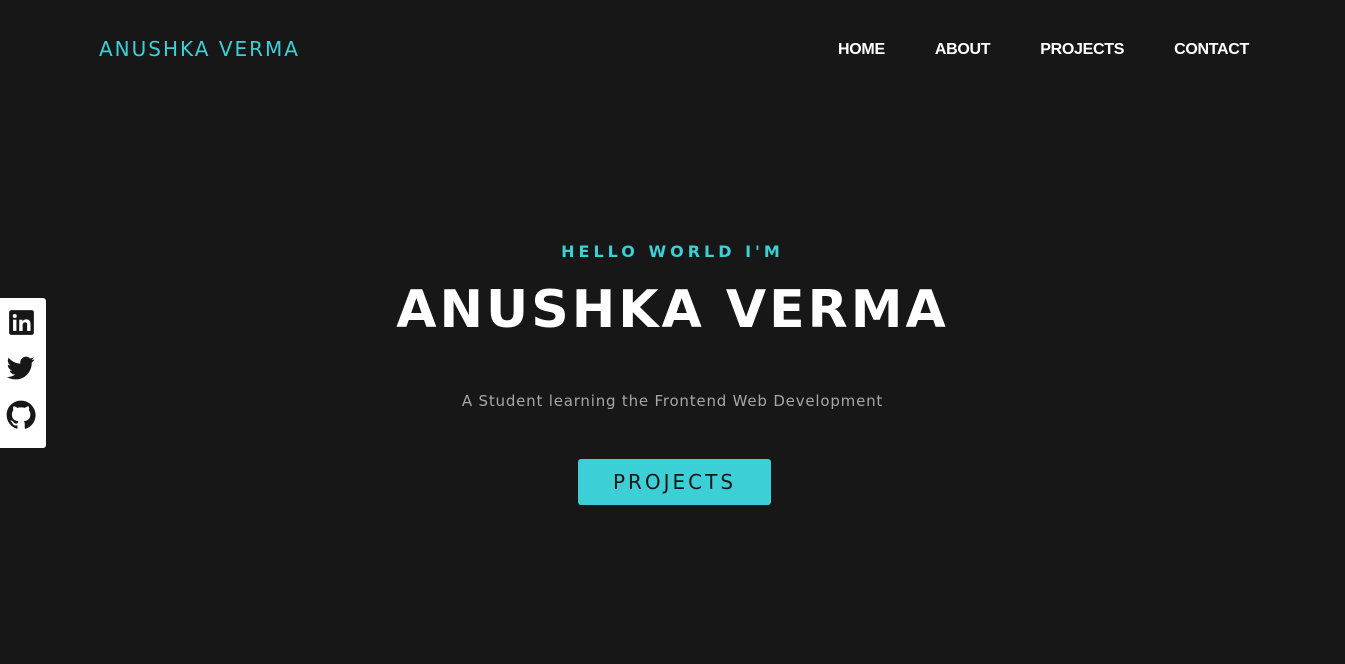 This screenshot has width=1345, height=664. What do you see at coordinates (199, 49) in the screenshot?
I see `brand-logo: ANUSHKA VERMA` at bounding box center [199, 49].